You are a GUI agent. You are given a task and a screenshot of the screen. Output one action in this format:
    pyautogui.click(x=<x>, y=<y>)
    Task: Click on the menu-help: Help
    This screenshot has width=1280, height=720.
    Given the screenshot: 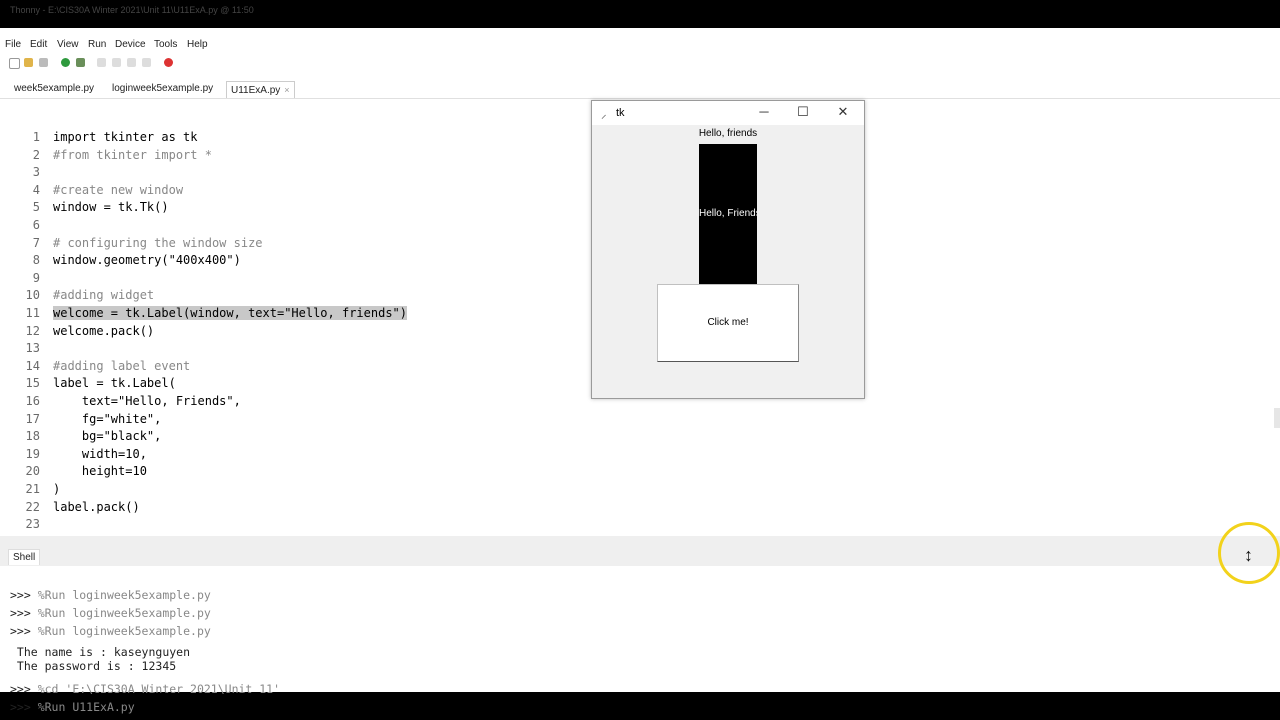 What is the action you would take?
    pyautogui.click(x=197, y=44)
    